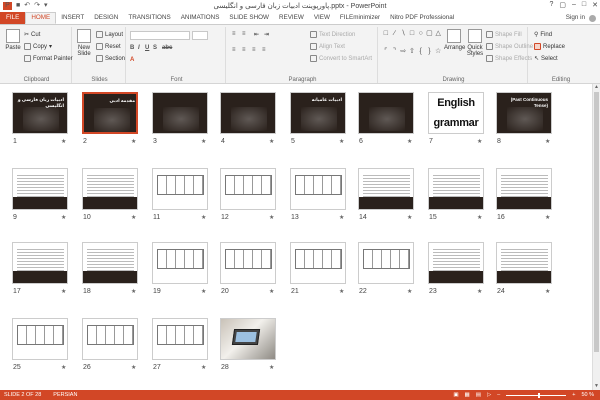 The height and width of the screenshot is (400, 600). Describe the element at coordinates (72, 18) in the screenshot. I see `tab-insert: INSERT` at that location.